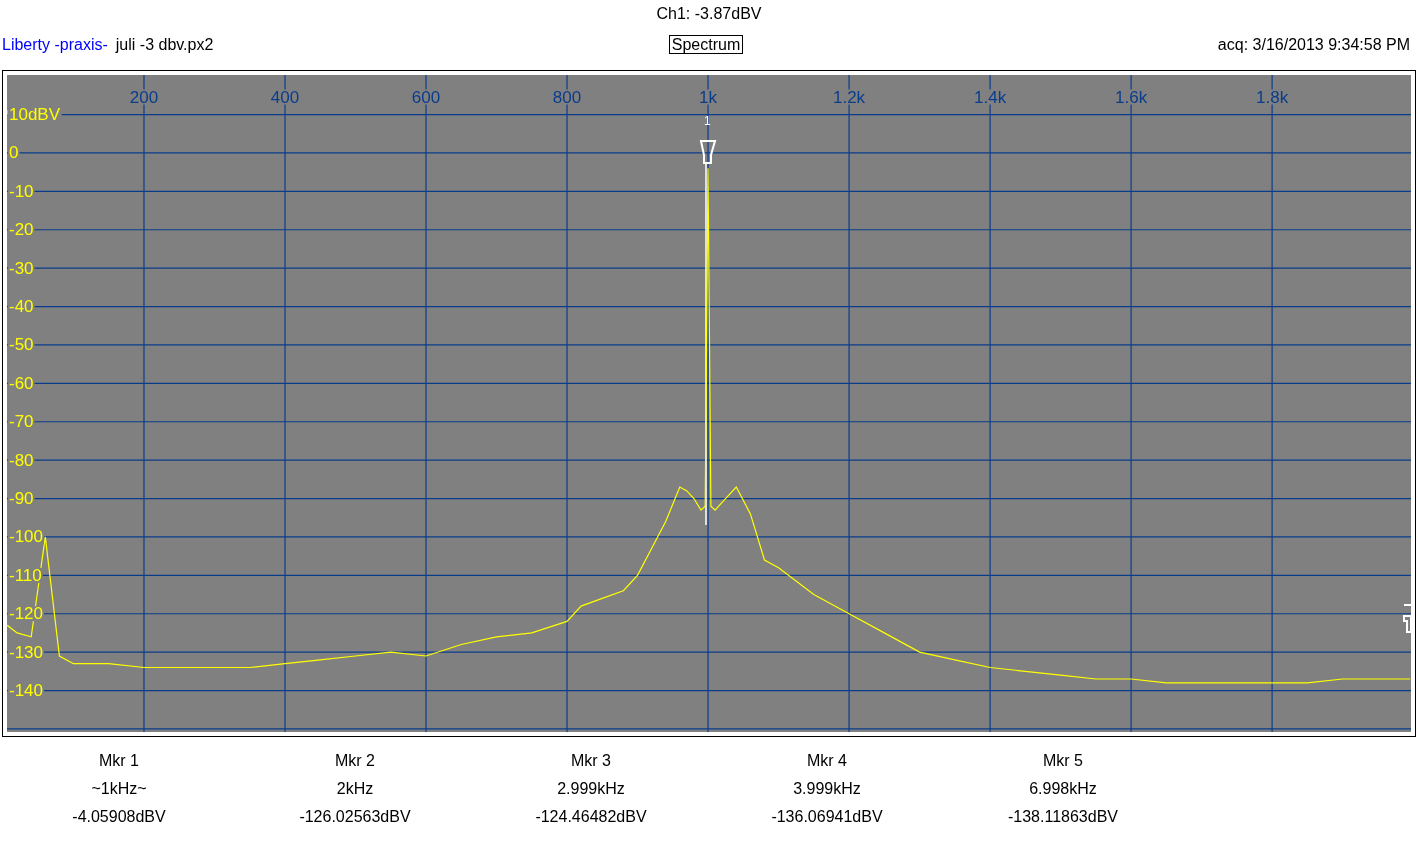 Image resolution: width=1418 pixels, height=851 pixels. What do you see at coordinates (355, 761) in the screenshot?
I see `marker-name: Mkr 2` at bounding box center [355, 761].